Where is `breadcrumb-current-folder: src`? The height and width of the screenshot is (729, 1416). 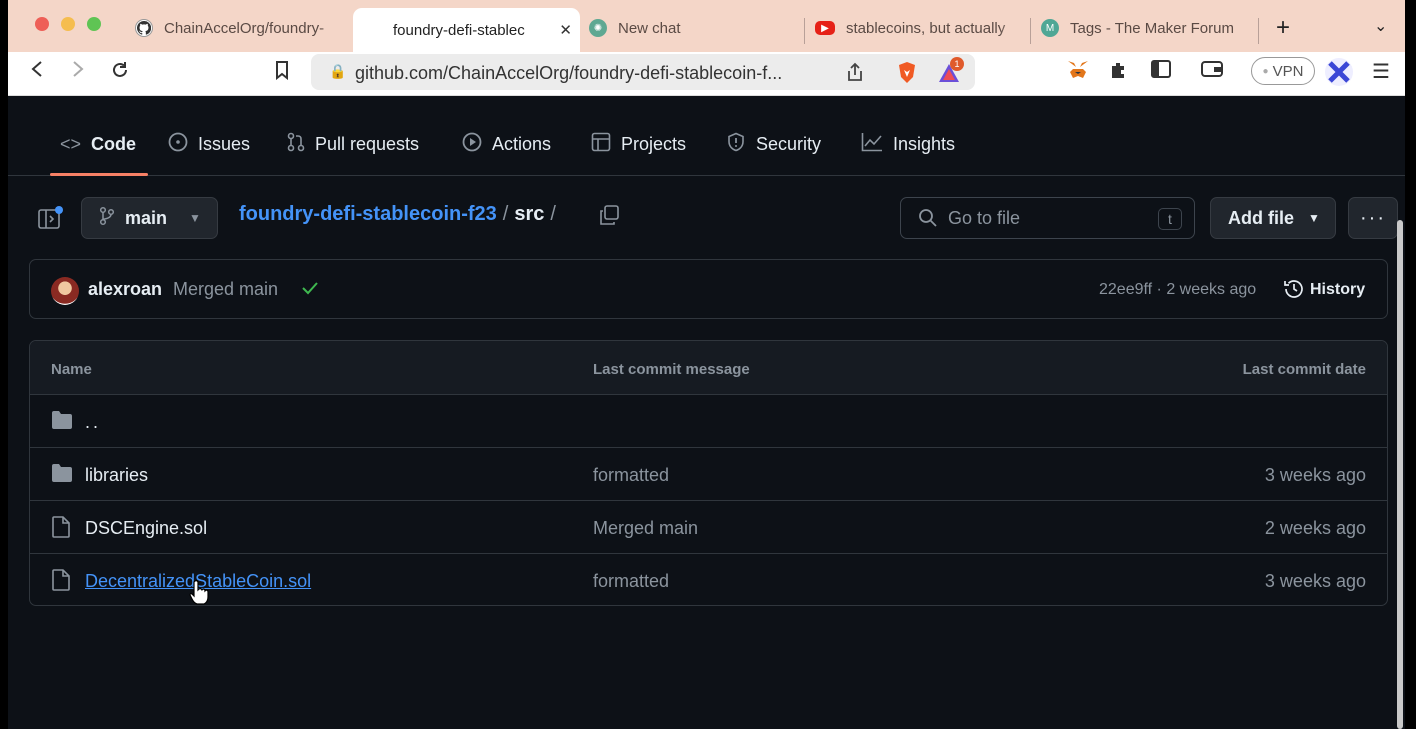
breadcrumb-current-folder: src is located at coordinates (529, 214).